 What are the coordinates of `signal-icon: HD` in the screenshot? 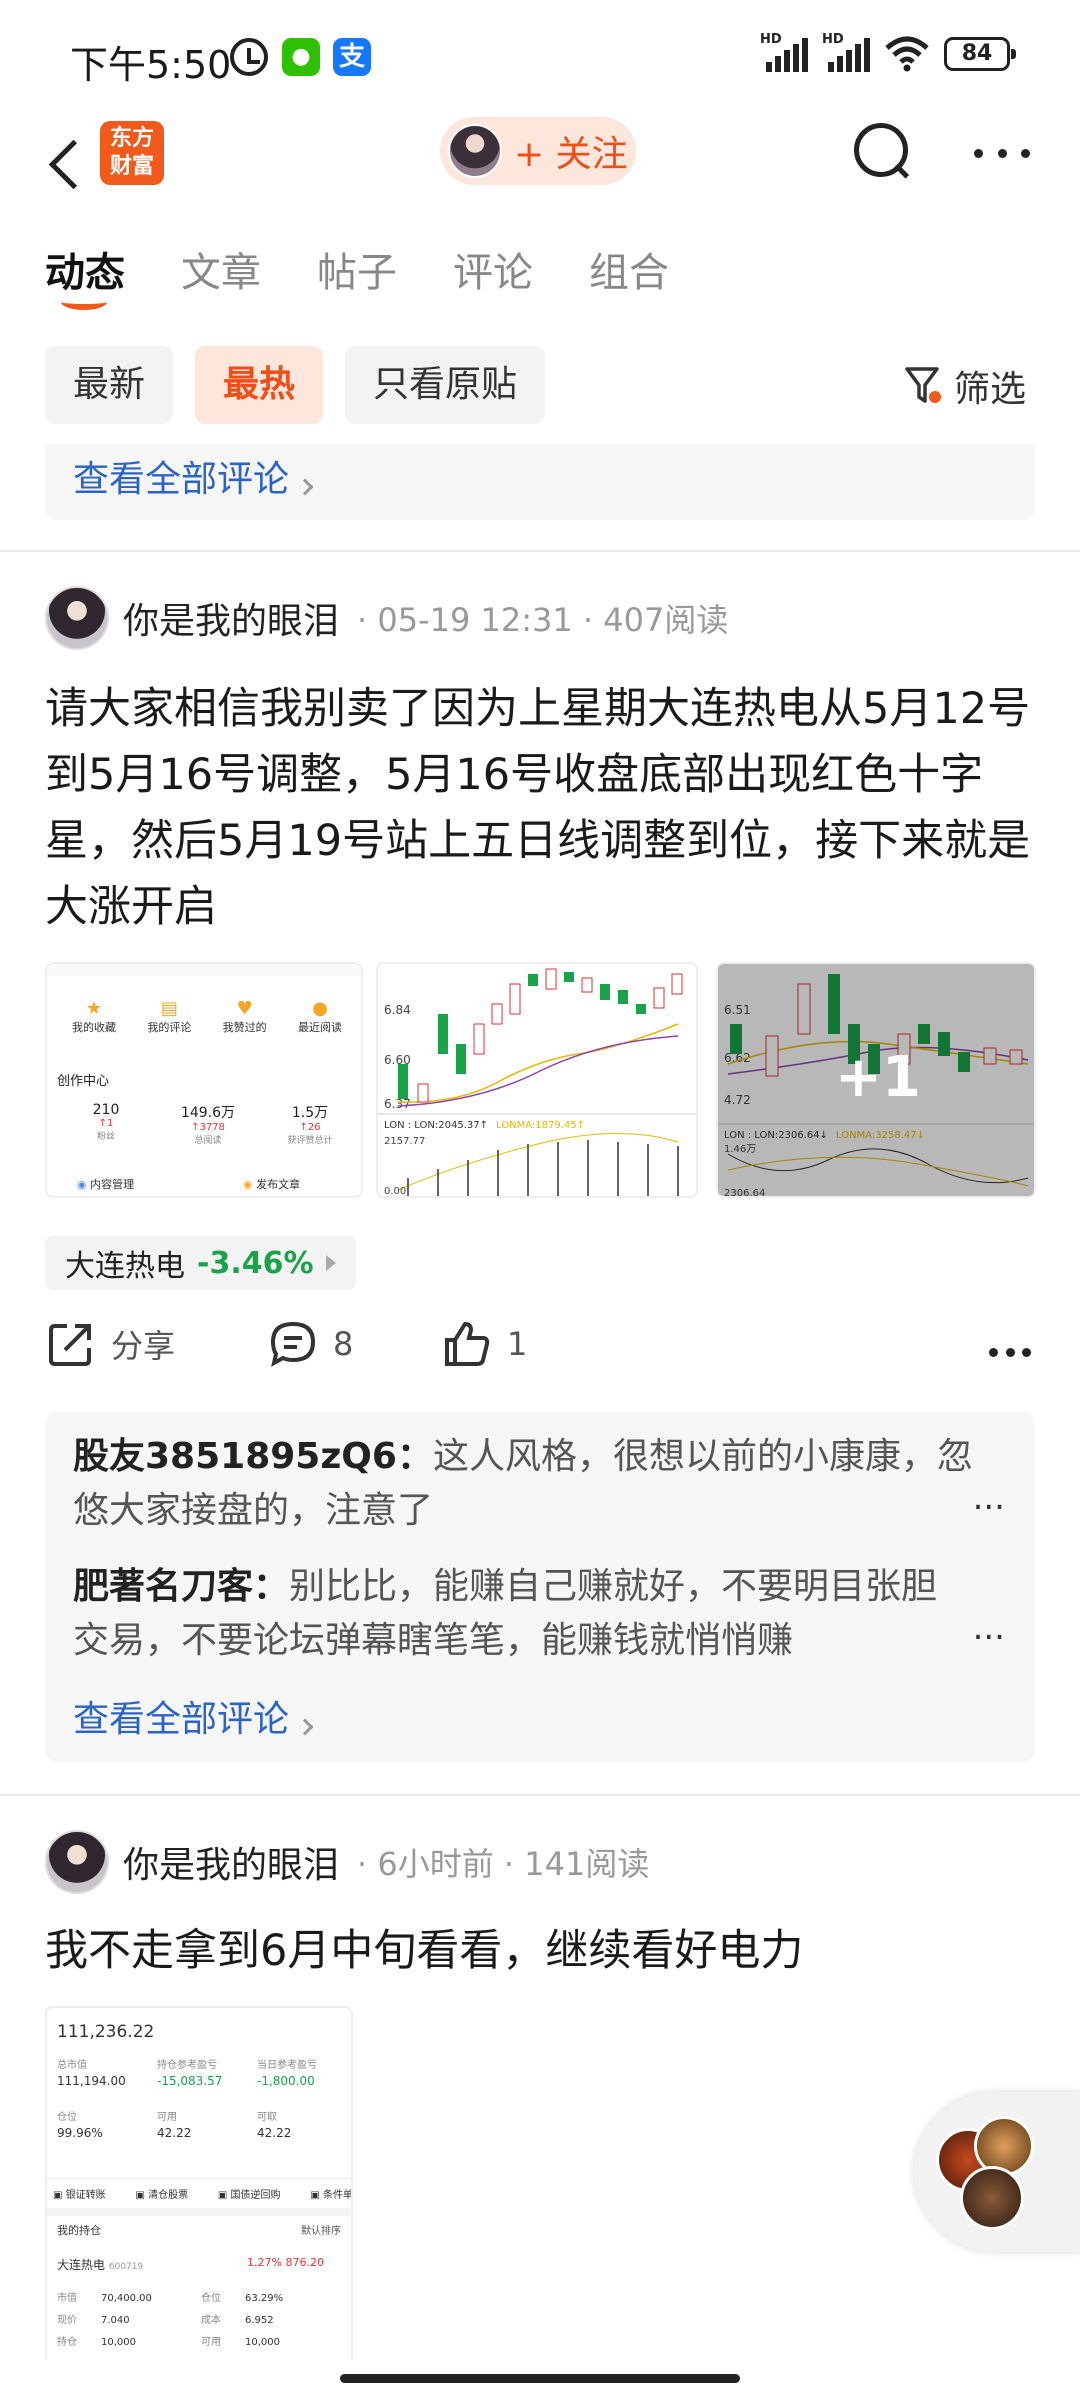 It's located at (784, 52).